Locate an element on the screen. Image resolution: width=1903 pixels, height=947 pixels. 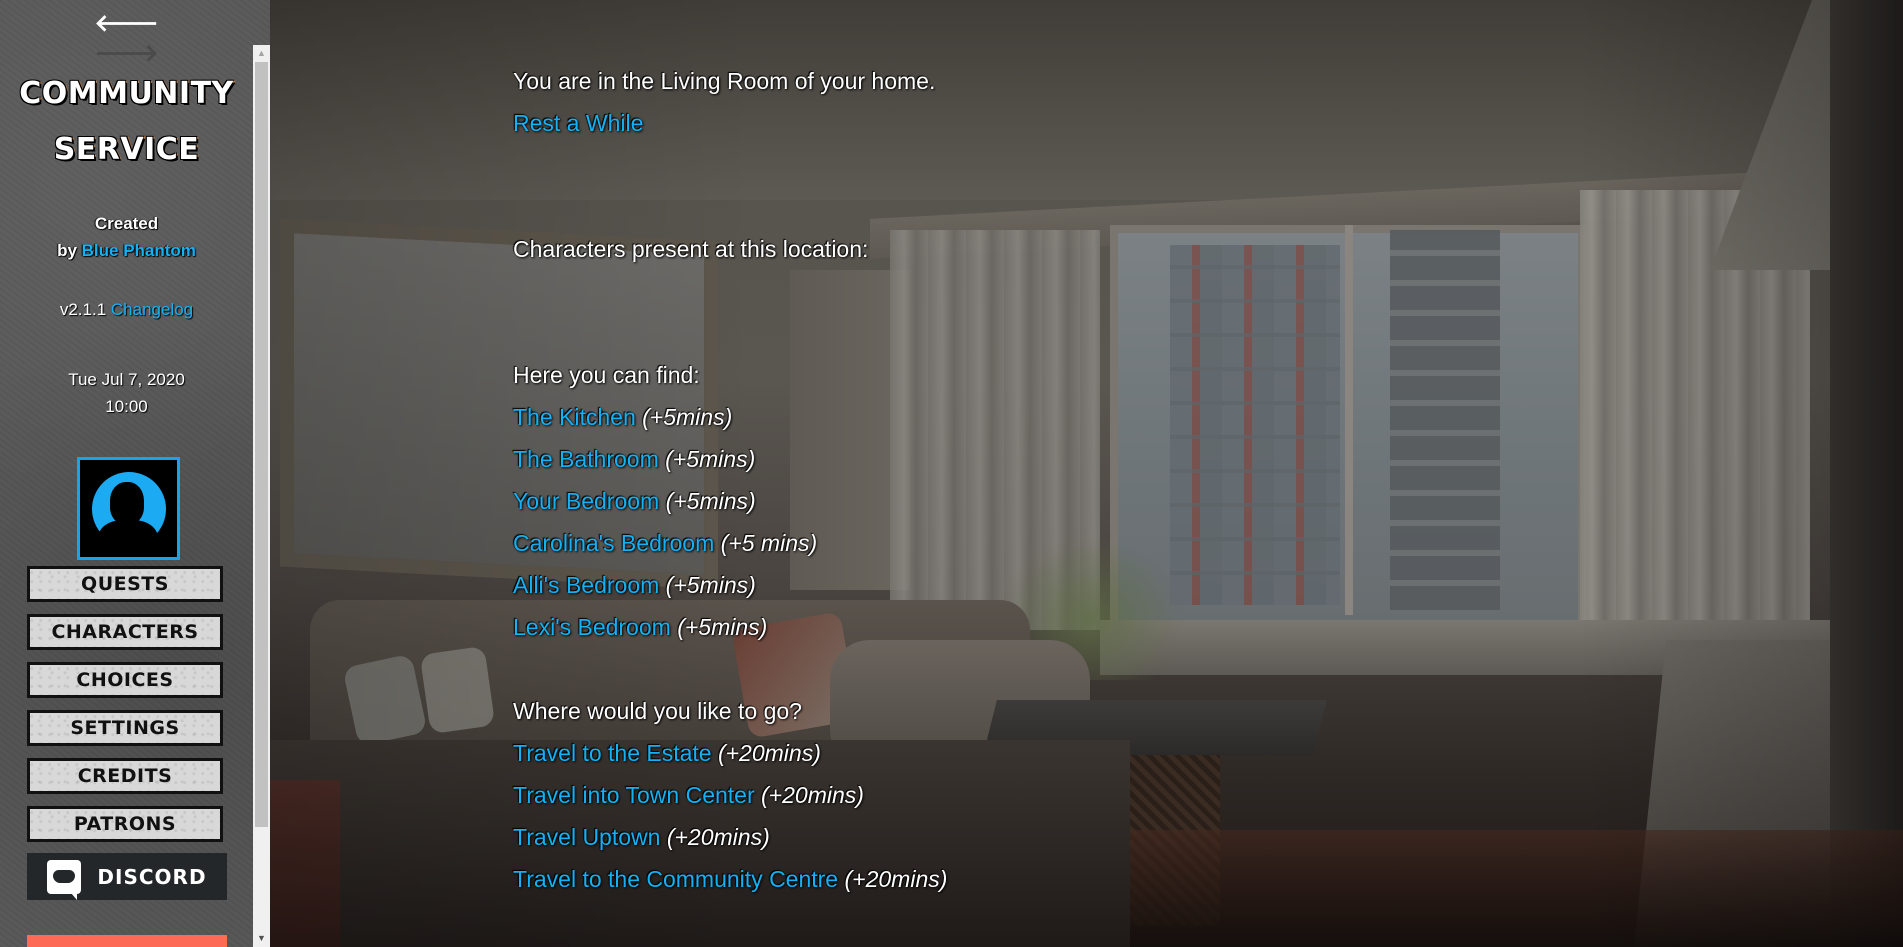
version-label: v2.1.1 is located at coordinates (83, 309).